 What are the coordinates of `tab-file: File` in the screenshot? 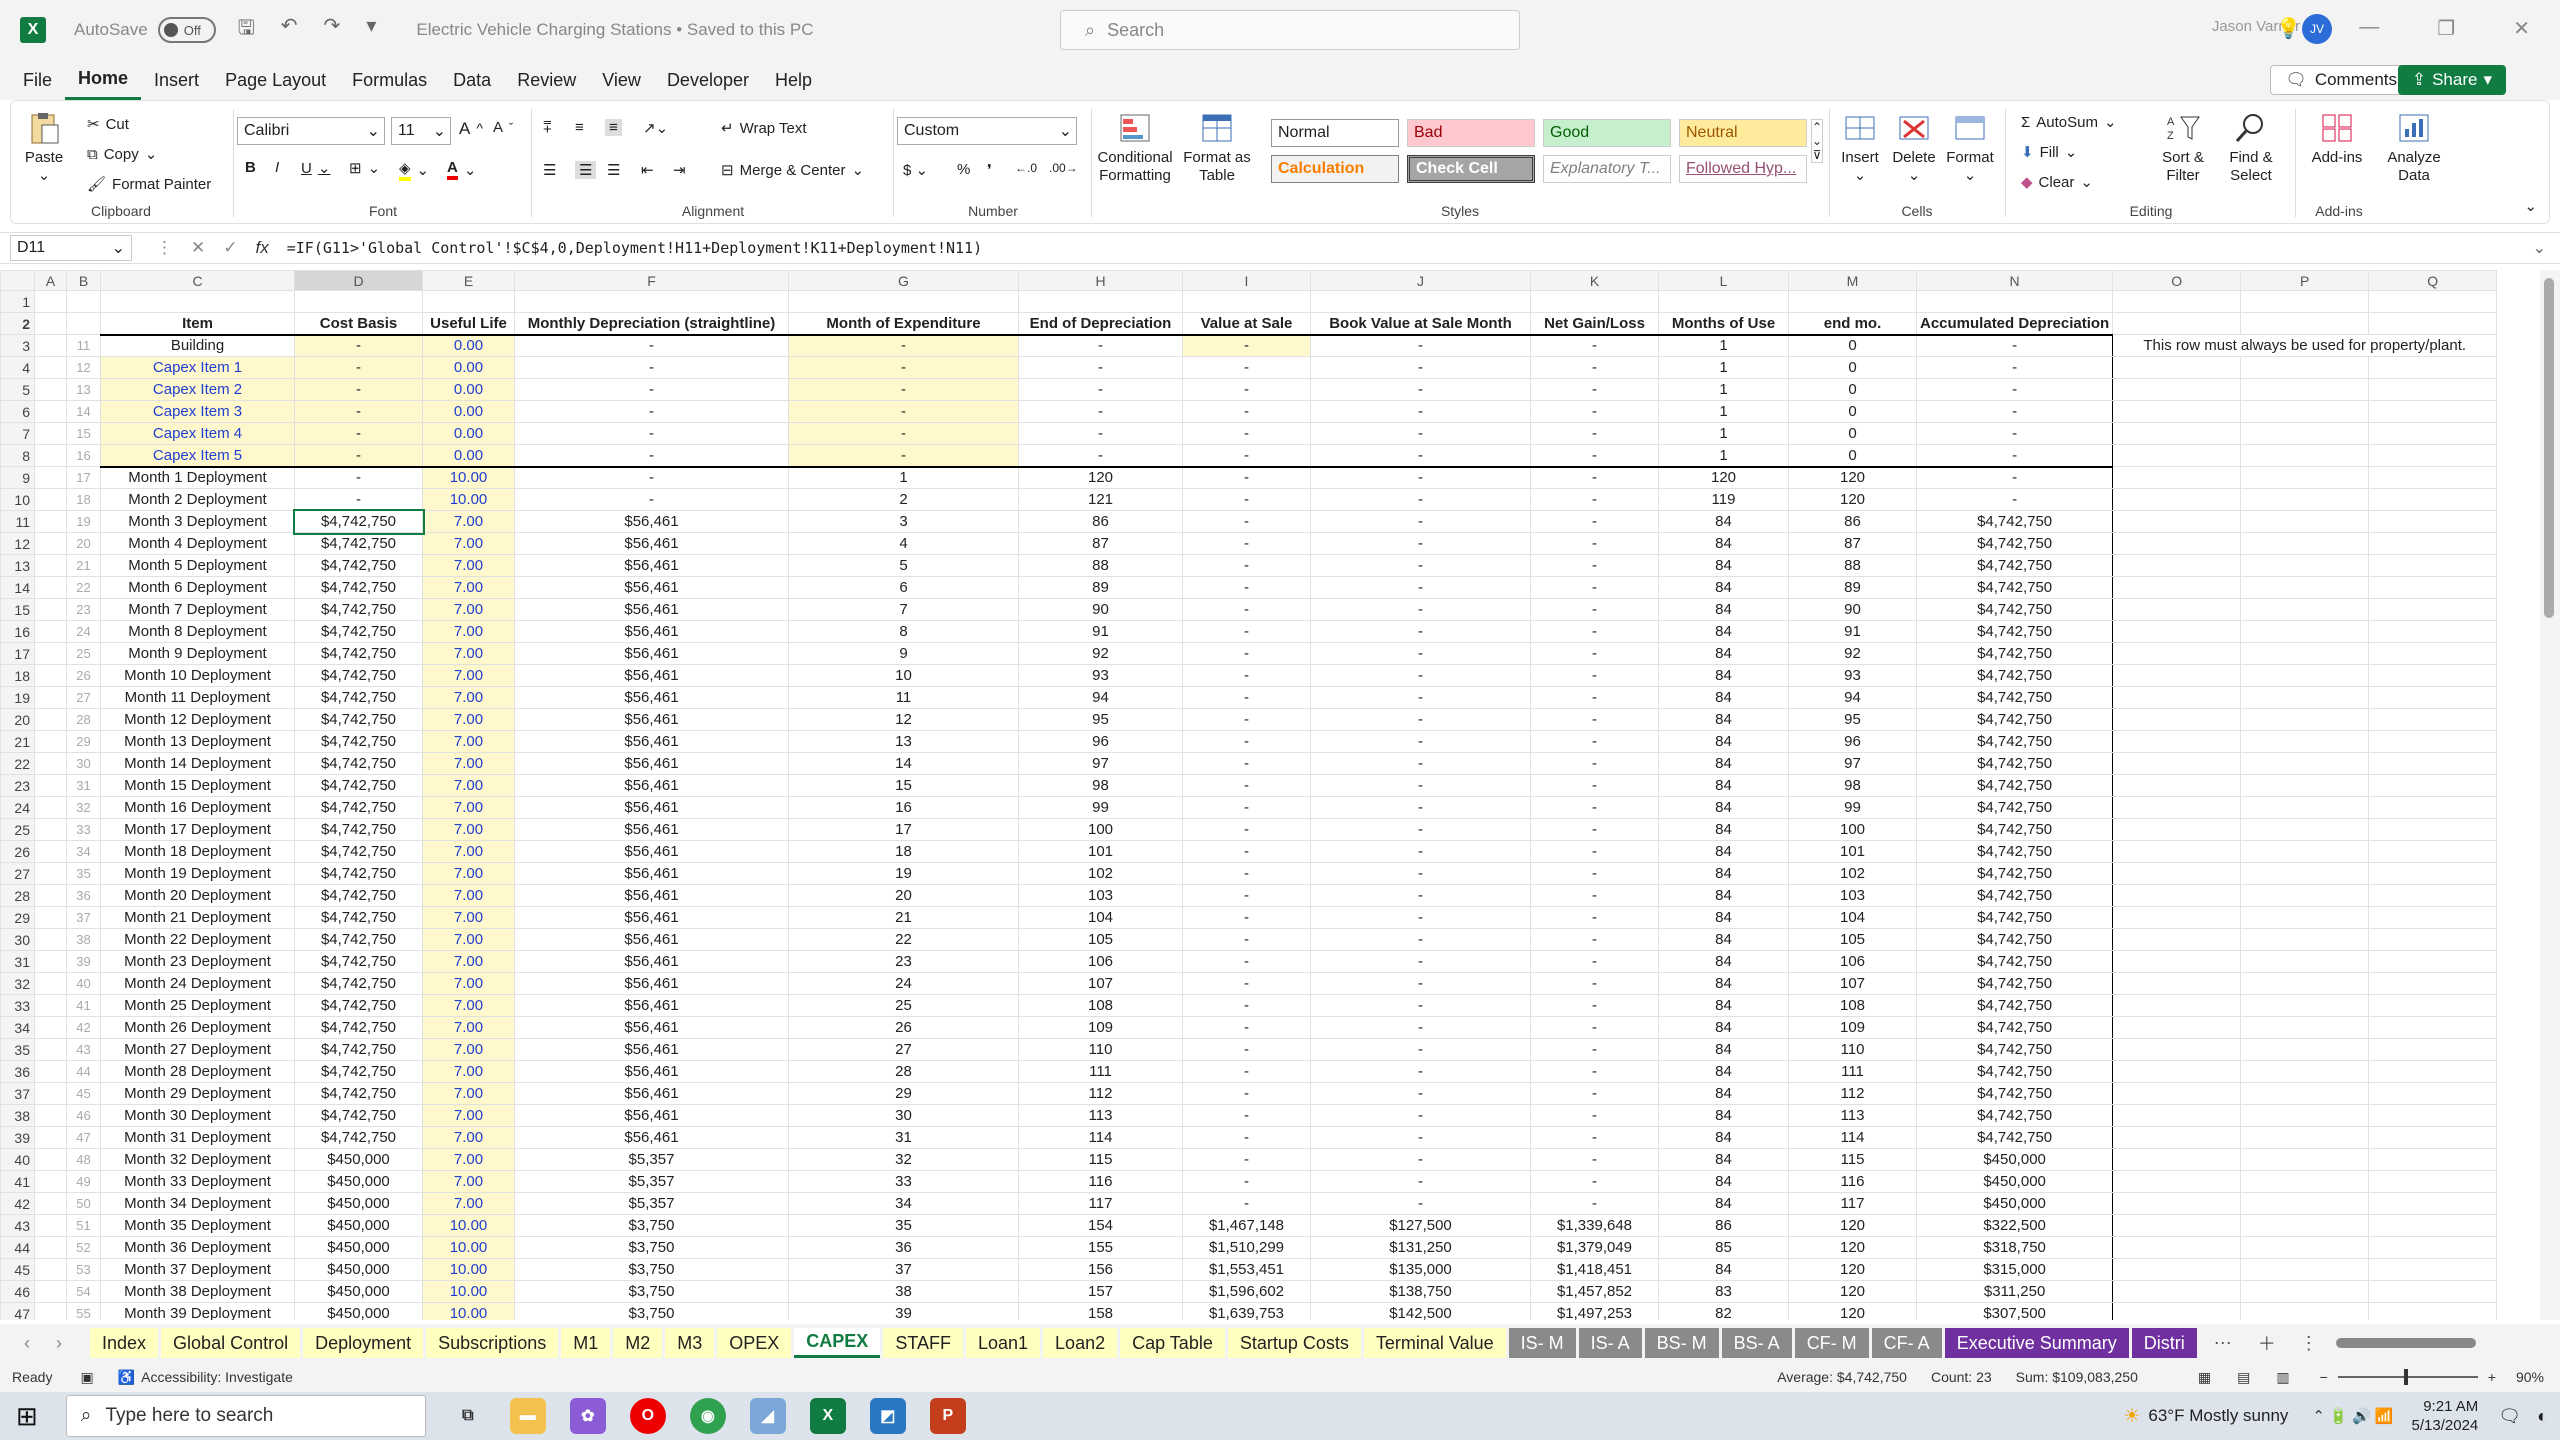 It's located at (37, 80).